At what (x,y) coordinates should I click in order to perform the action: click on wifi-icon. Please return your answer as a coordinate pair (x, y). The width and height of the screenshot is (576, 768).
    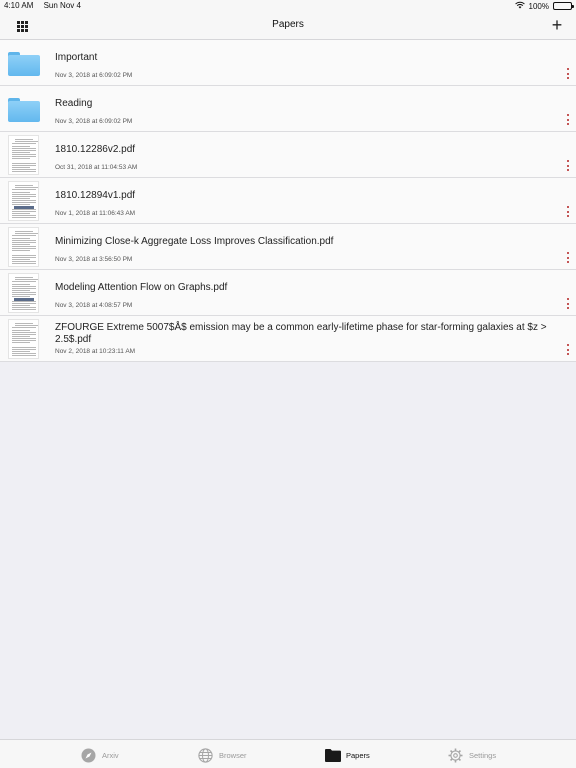
    Looking at the image, I should click on (519, 6).